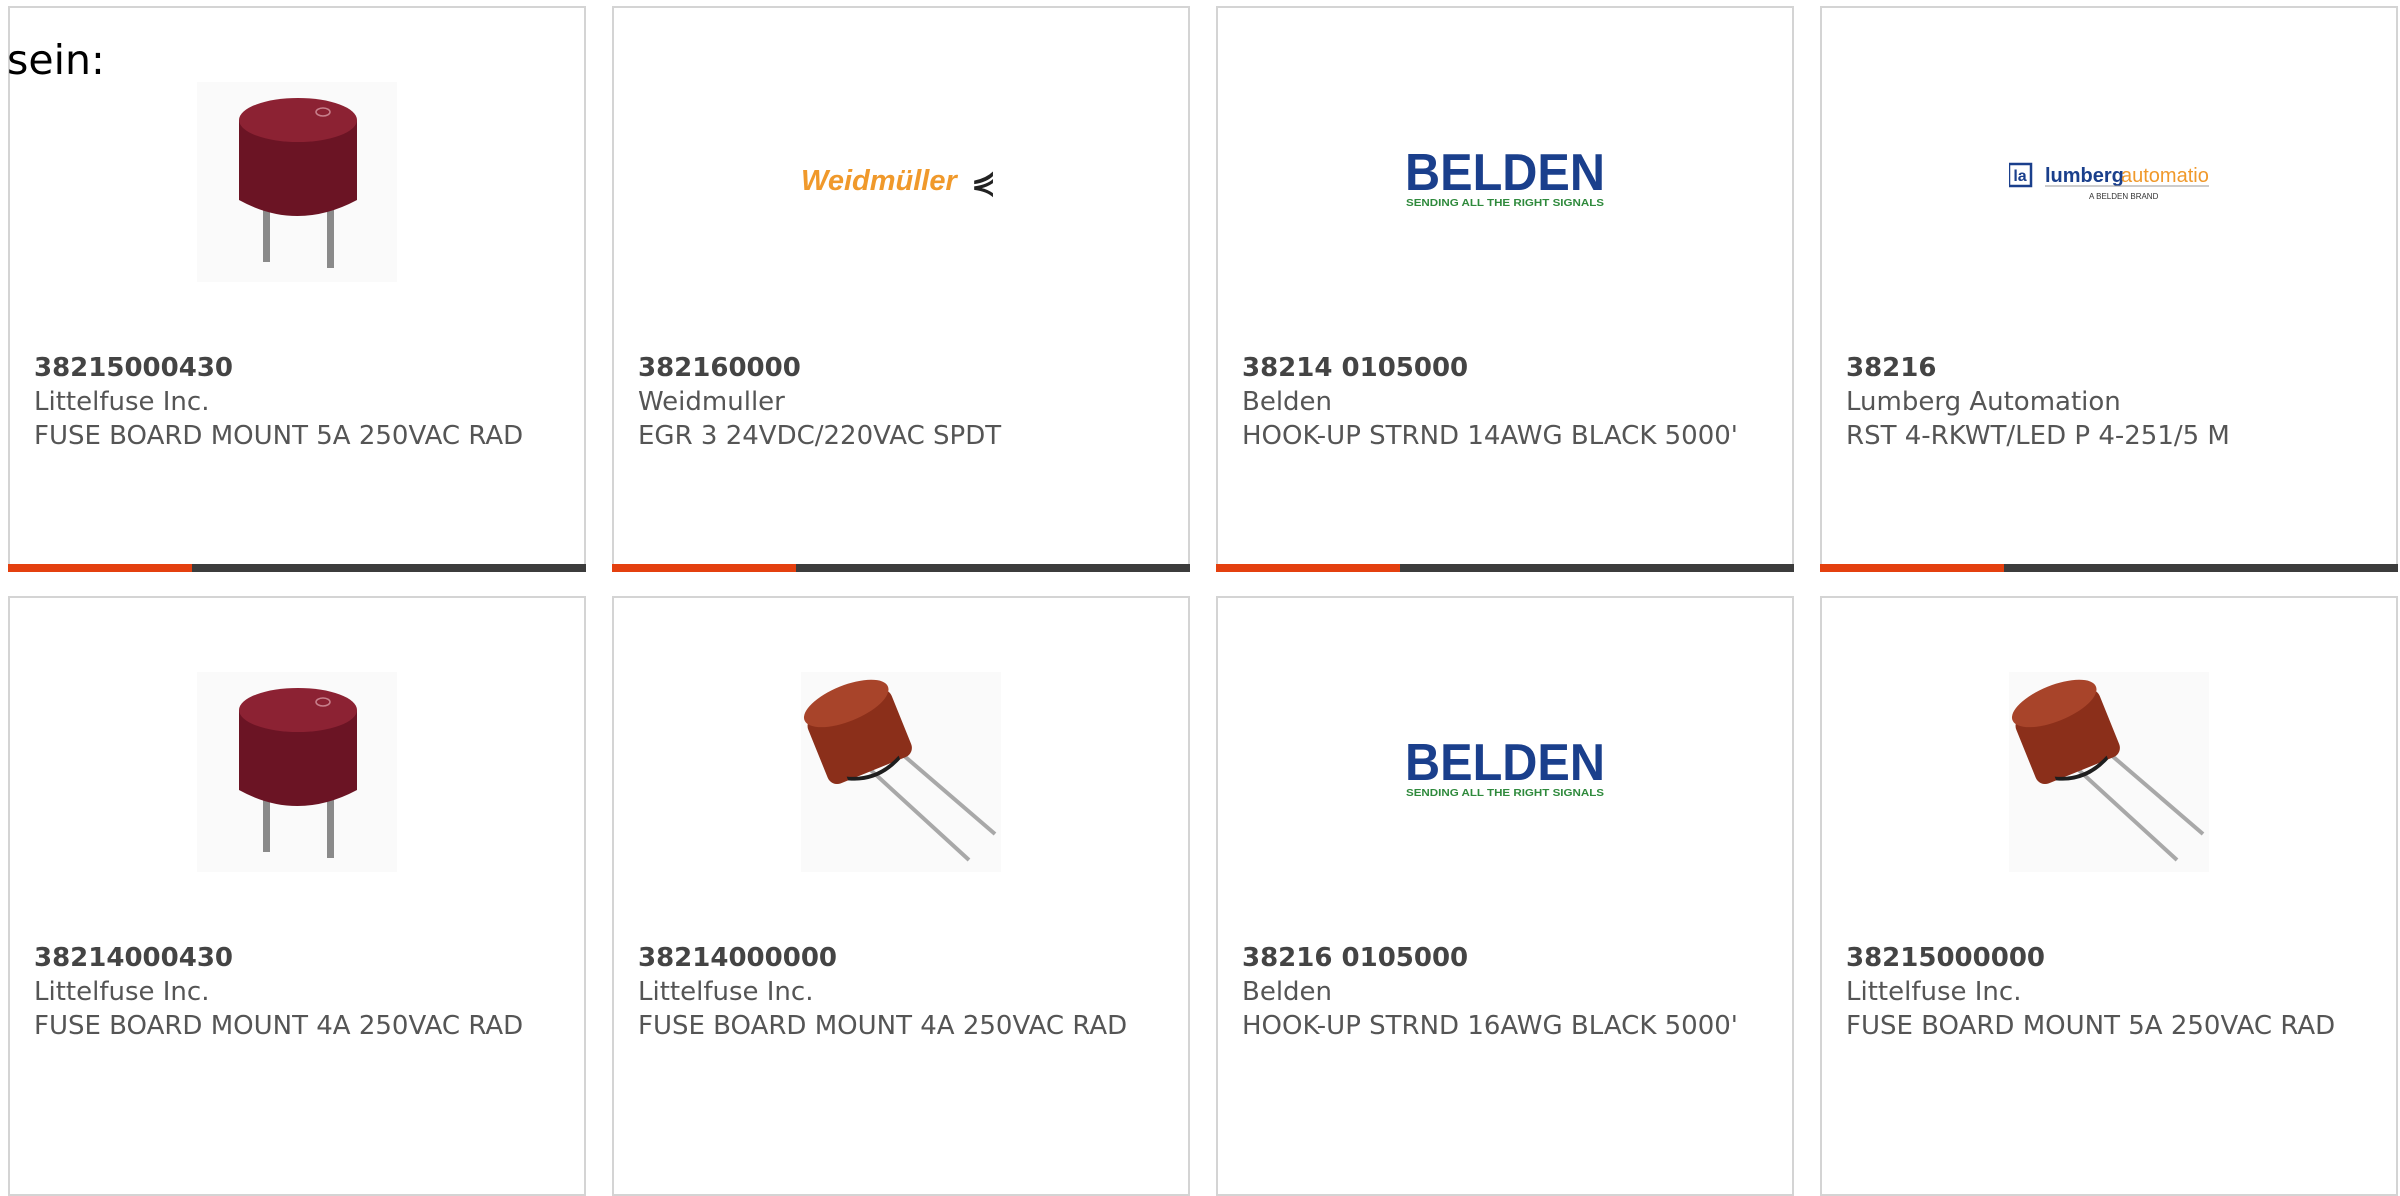 The image size is (2400, 1196). Describe the element at coordinates (1490, 1026) in the screenshot. I see `description: HOOK-UP STRND 16AWG BLACK 5000'` at that location.